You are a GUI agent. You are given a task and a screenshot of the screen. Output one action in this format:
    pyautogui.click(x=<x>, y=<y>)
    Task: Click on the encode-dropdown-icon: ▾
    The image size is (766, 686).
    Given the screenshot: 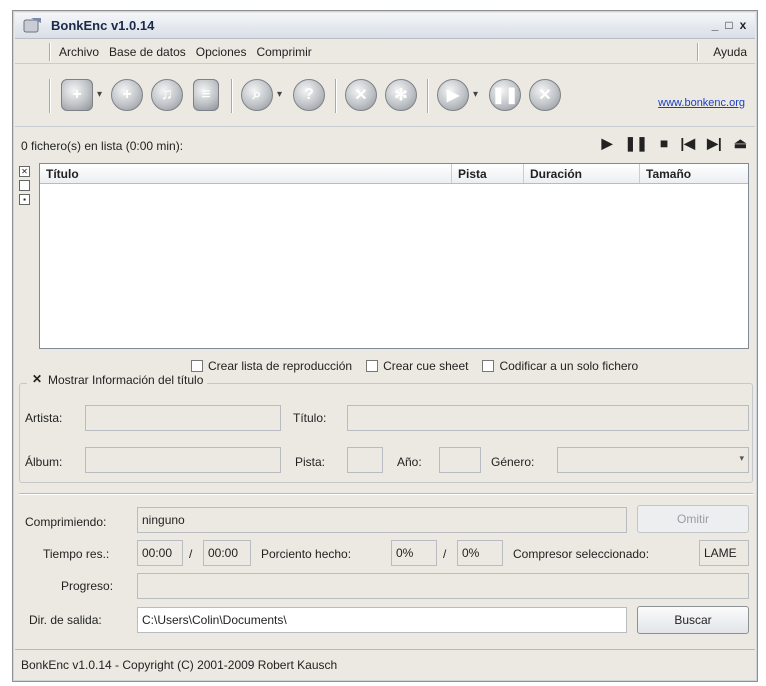 What is the action you would take?
    pyautogui.click(x=475, y=94)
    